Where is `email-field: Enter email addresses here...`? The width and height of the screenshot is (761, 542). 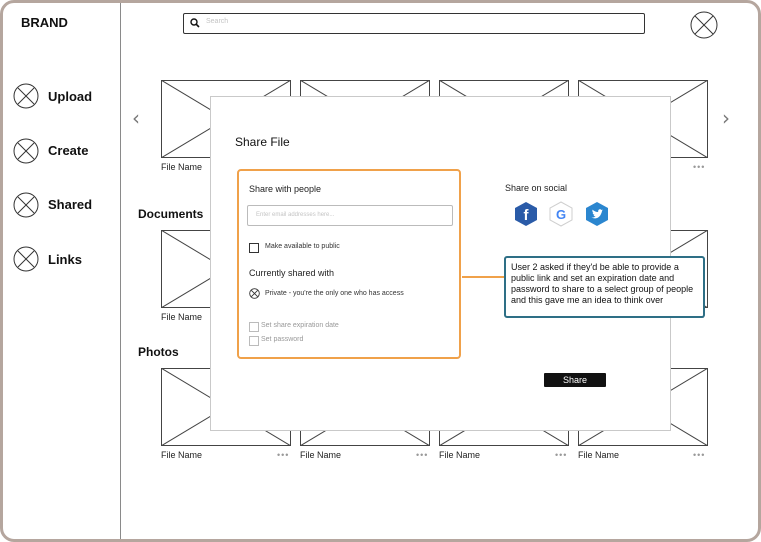 email-field: Enter email addresses here... is located at coordinates (350, 215).